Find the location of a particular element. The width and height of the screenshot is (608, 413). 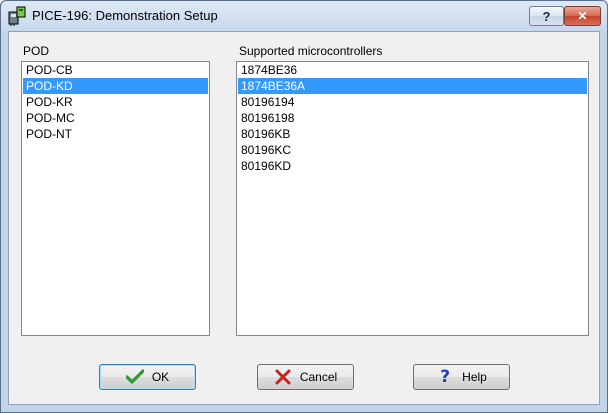

pod-label: POD is located at coordinates (36, 51).